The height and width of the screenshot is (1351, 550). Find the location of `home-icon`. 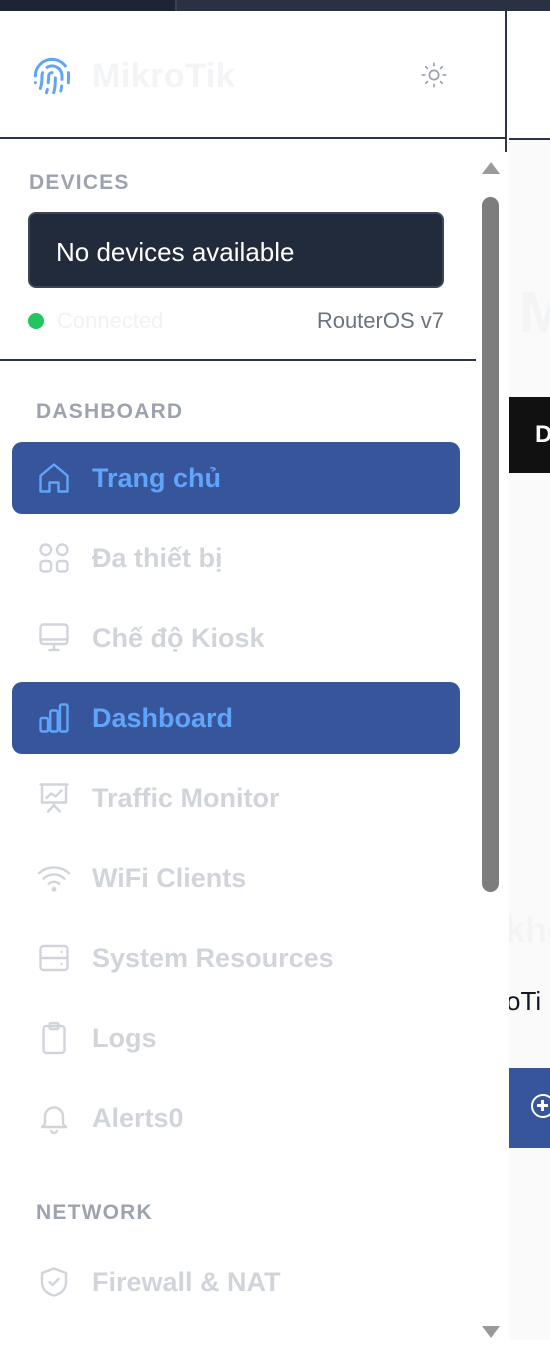

home-icon is located at coordinates (54, 478).